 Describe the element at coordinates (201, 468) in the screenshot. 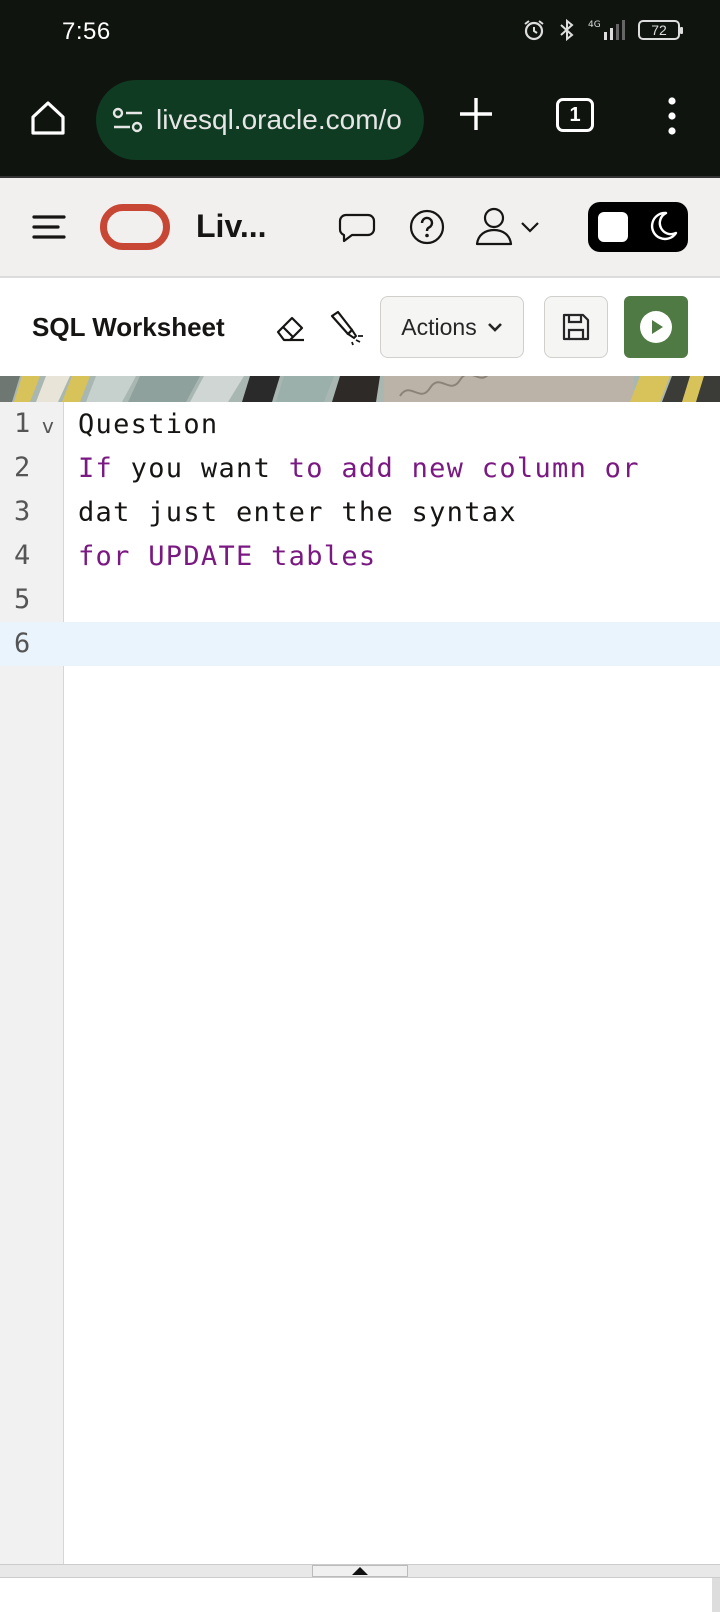

I see `plain-token: you want` at that location.